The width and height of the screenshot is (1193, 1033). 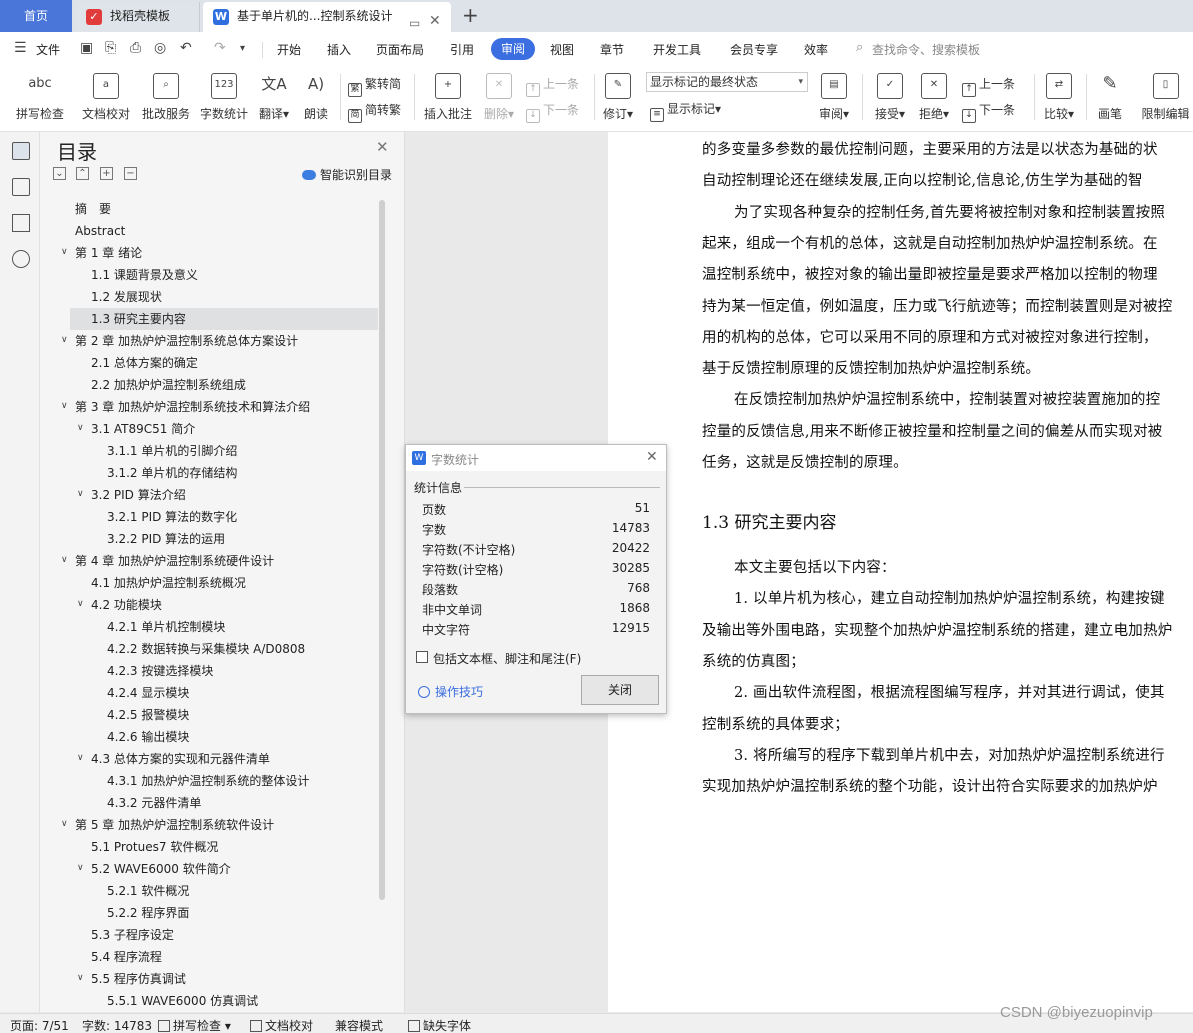 What do you see at coordinates (470, 15) in the screenshot?
I see `new-tab-icon: +` at bounding box center [470, 15].